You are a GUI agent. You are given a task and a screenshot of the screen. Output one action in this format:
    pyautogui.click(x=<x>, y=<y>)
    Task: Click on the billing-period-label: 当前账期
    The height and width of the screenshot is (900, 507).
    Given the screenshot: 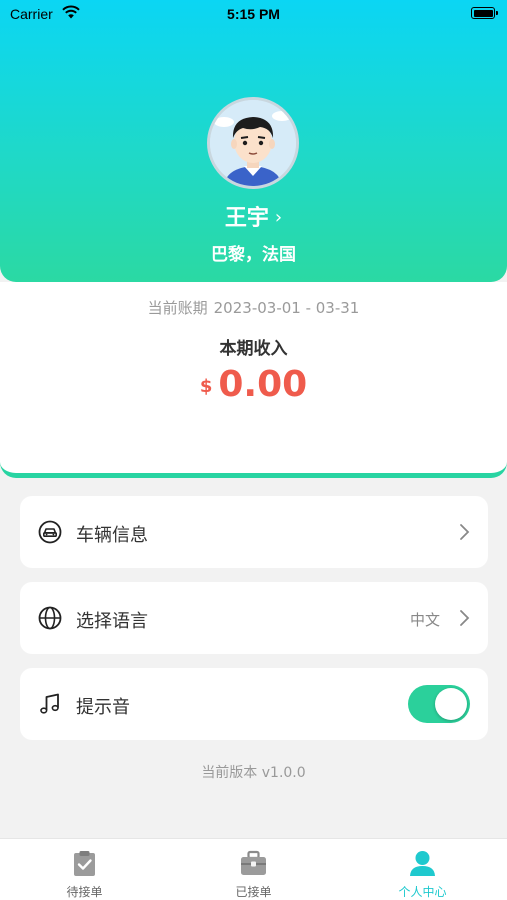 What is the action you would take?
    pyautogui.click(x=177, y=308)
    